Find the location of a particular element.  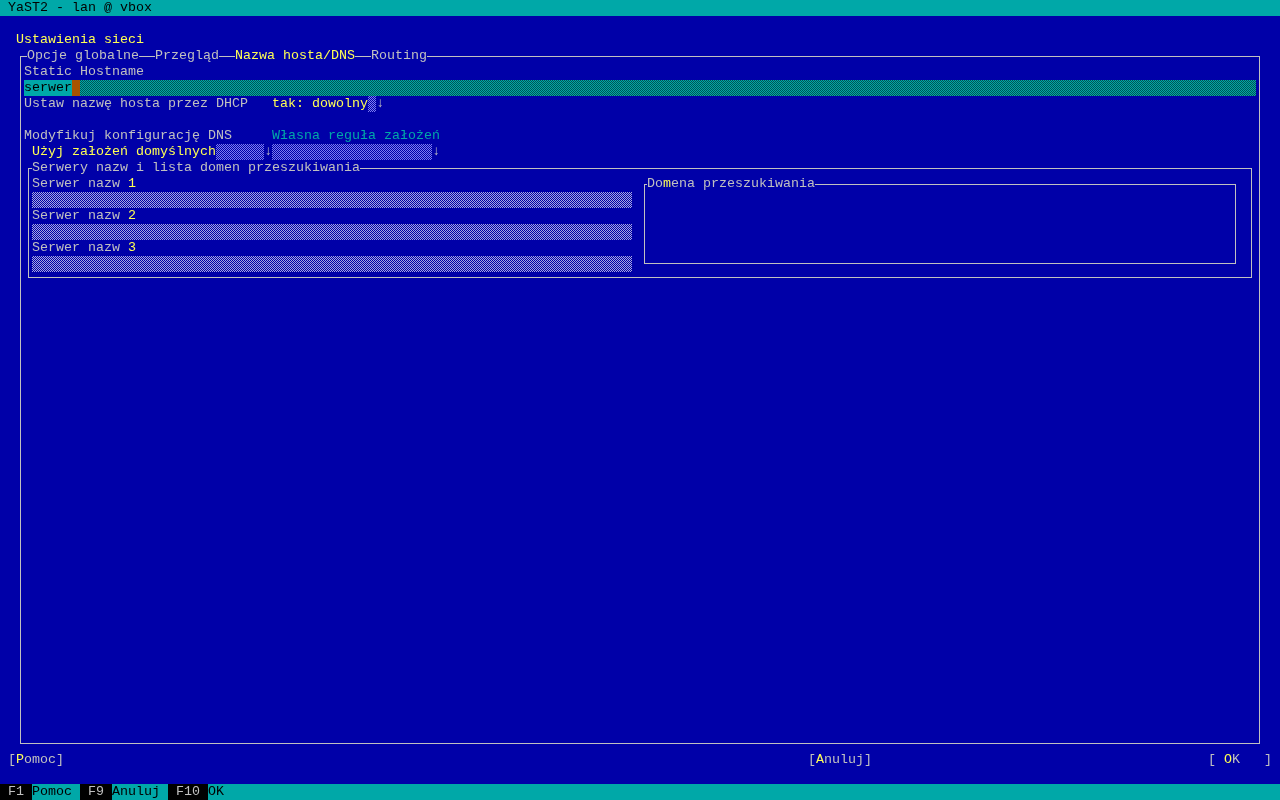

key-label: F1 is located at coordinates (16, 792).